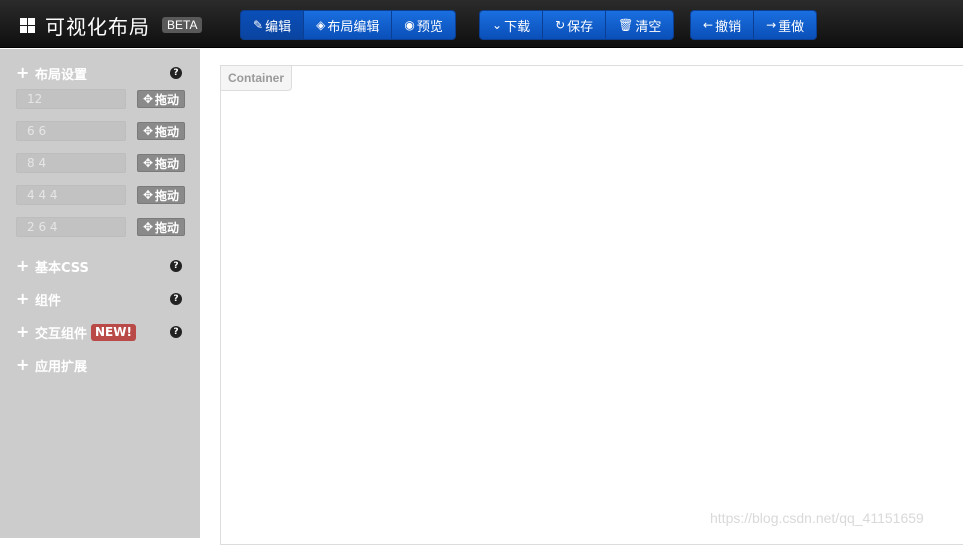  Describe the element at coordinates (27, 25) in the screenshot. I see `grid-icon` at that location.